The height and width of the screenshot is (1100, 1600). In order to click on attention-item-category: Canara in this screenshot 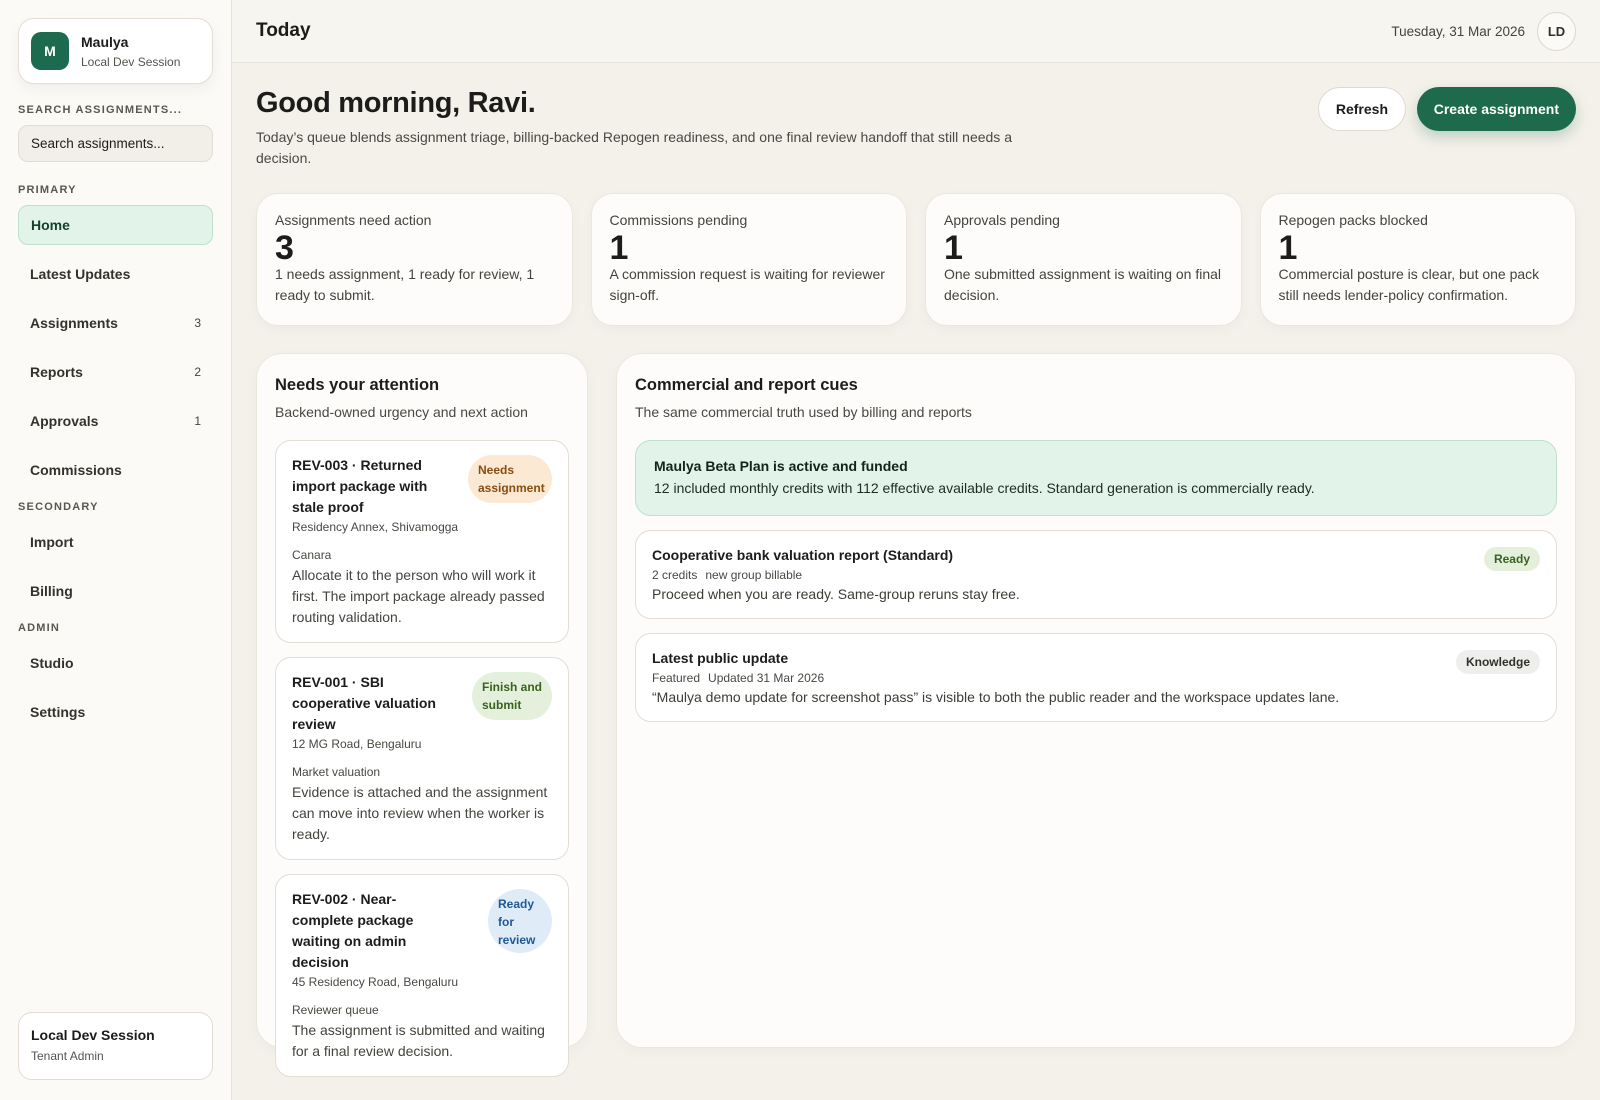, I will do `click(312, 555)`.